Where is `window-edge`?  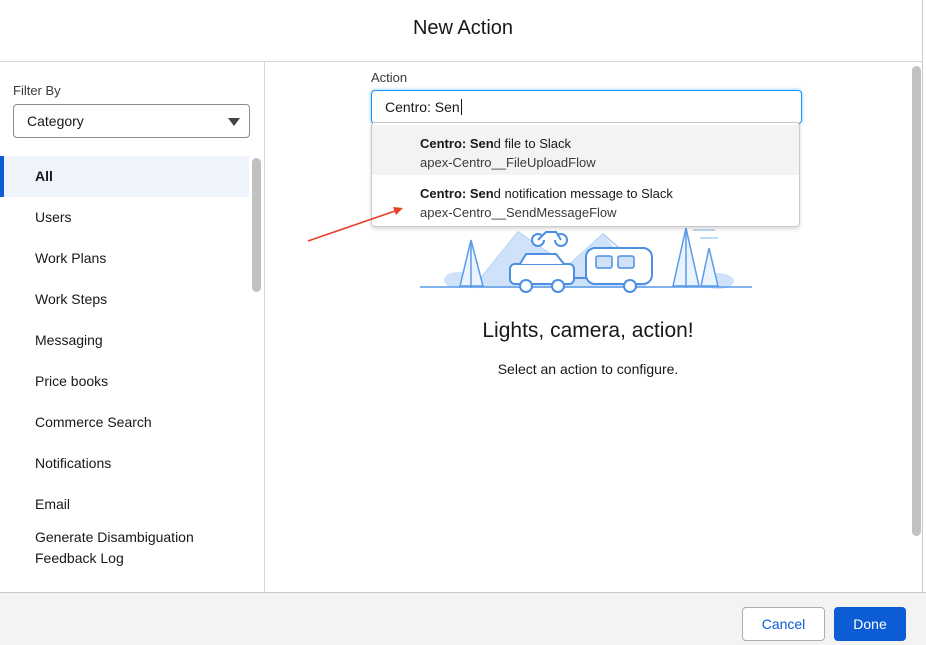
window-edge is located at coordinates (924, 322).